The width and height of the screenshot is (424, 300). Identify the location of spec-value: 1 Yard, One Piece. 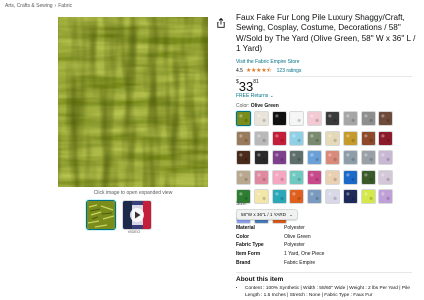
(304, 254).